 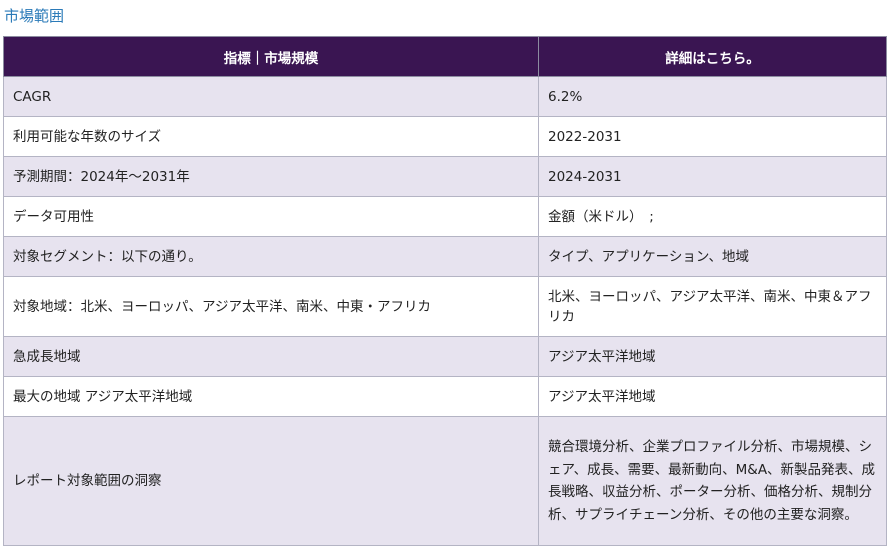 What do you see at coordinates (271, 356) in the screenshot?
I see `row-label: 急成長地域` at bounding box center [271, 356].